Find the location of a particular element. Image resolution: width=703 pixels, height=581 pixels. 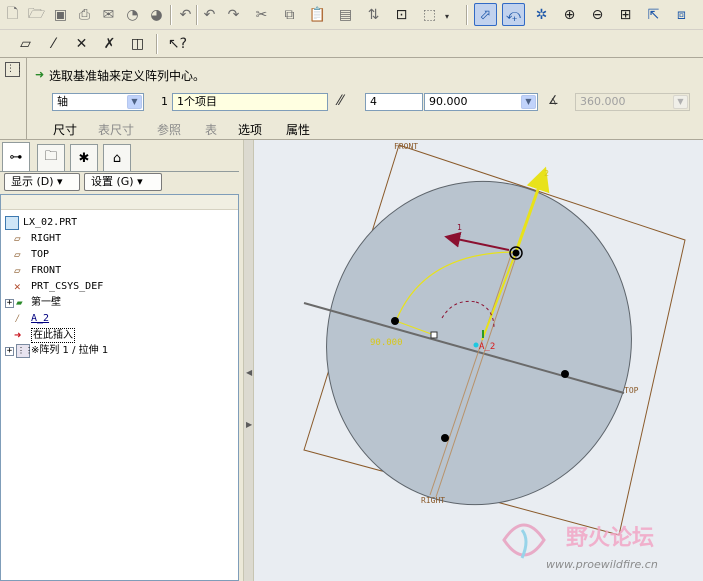

datum-toolbar: ▱ ⁄ ✕ ✗ ◫ ↖? is located at coordinates (351, 44).